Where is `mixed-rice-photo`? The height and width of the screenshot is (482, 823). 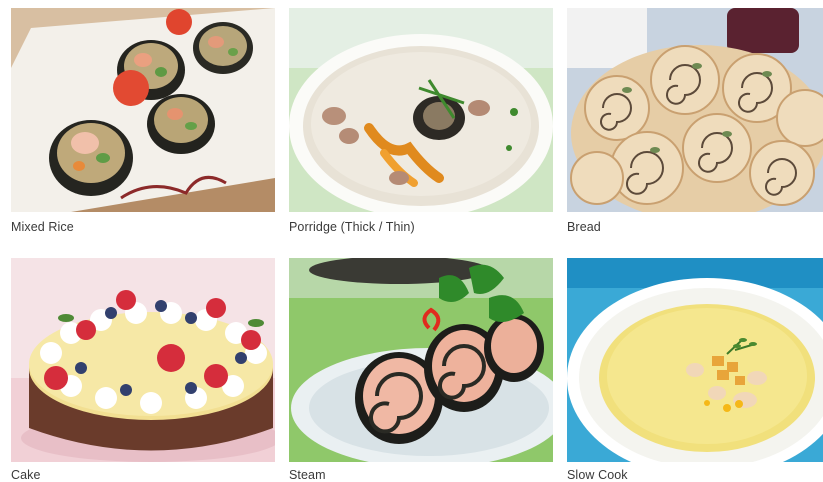 mixed-rice-photo is located at coordinates (143, 110).